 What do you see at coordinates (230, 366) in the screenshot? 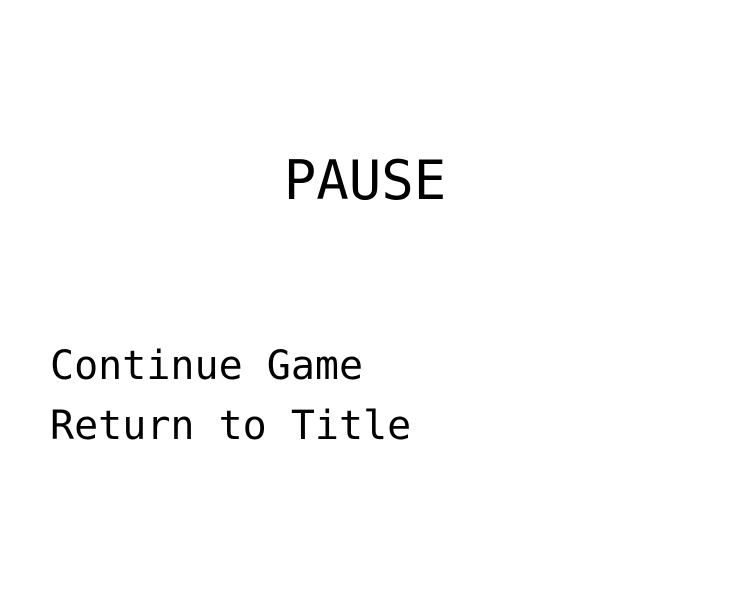
I see `continue-game-option: Continue Game` at bounding box center [230, 366].